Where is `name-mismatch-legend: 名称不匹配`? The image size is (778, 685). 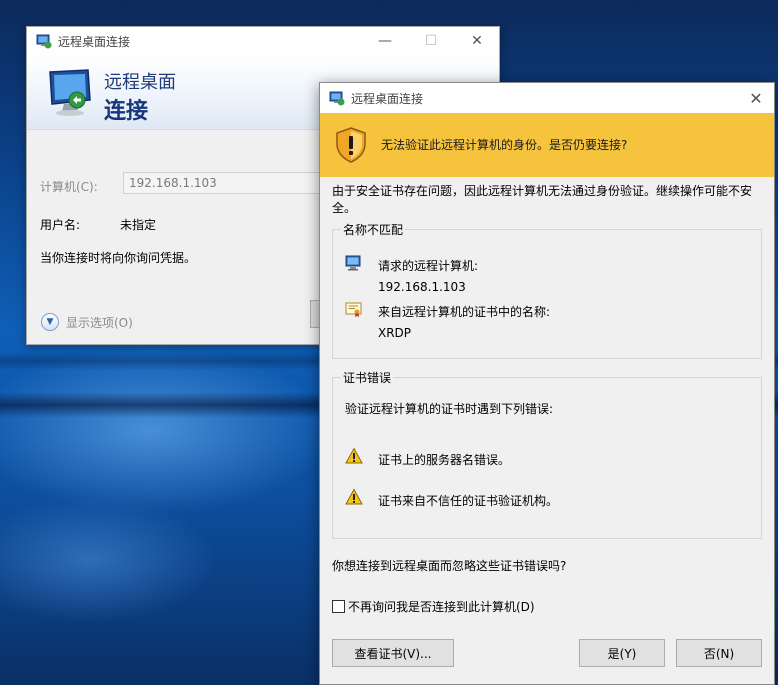
name-mismatch-legend: 名称不匹配 is located at coordinates (373, 229).